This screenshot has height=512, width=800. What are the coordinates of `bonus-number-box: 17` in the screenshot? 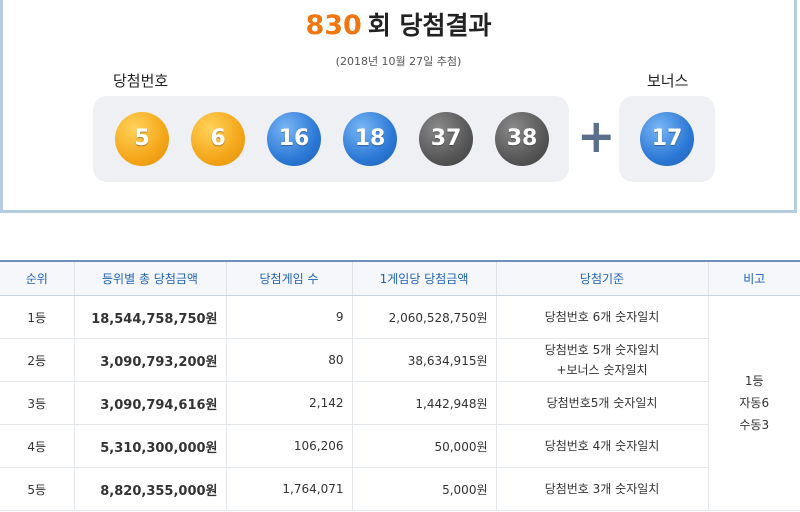 It's located at (667, 139).